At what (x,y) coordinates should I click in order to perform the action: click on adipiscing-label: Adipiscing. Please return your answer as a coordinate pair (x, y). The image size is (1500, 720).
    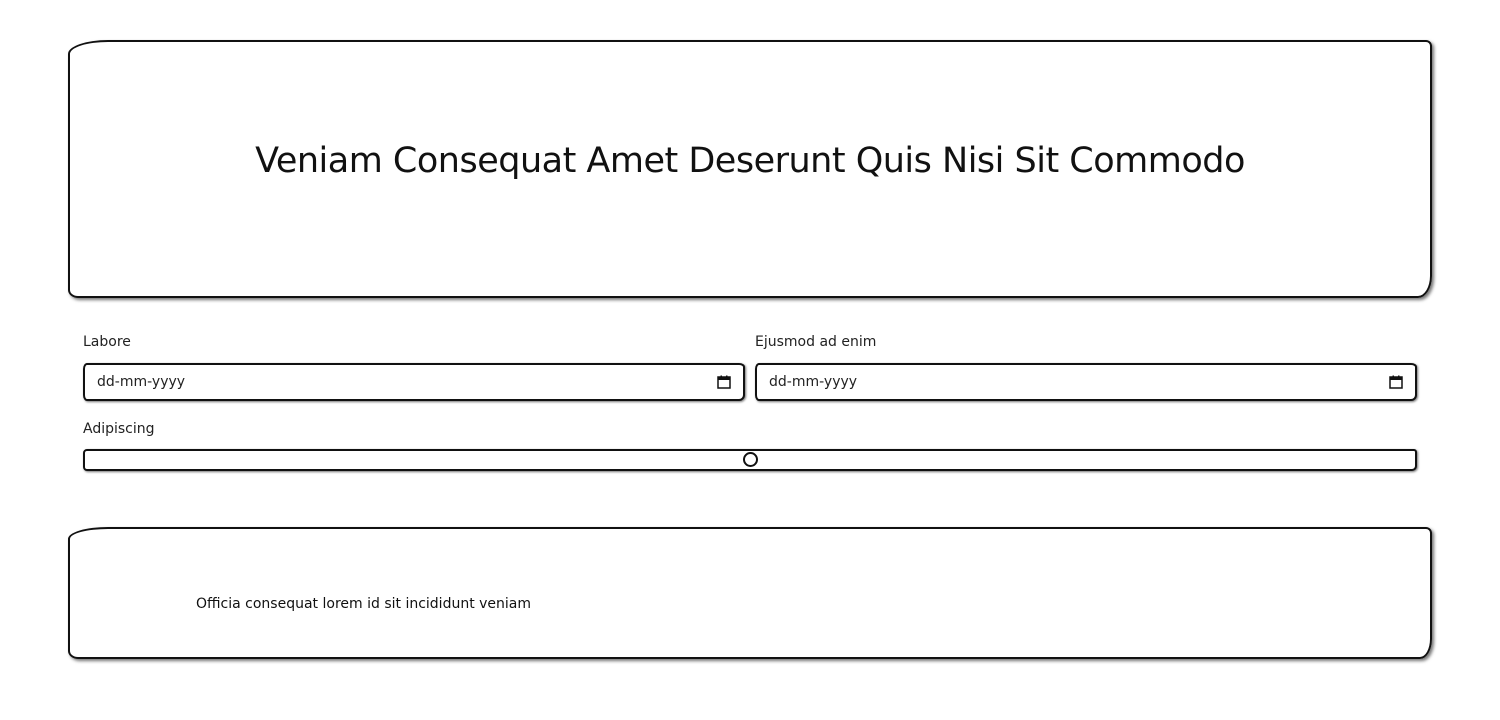
    Looking at the image, I should click on (119, 429).